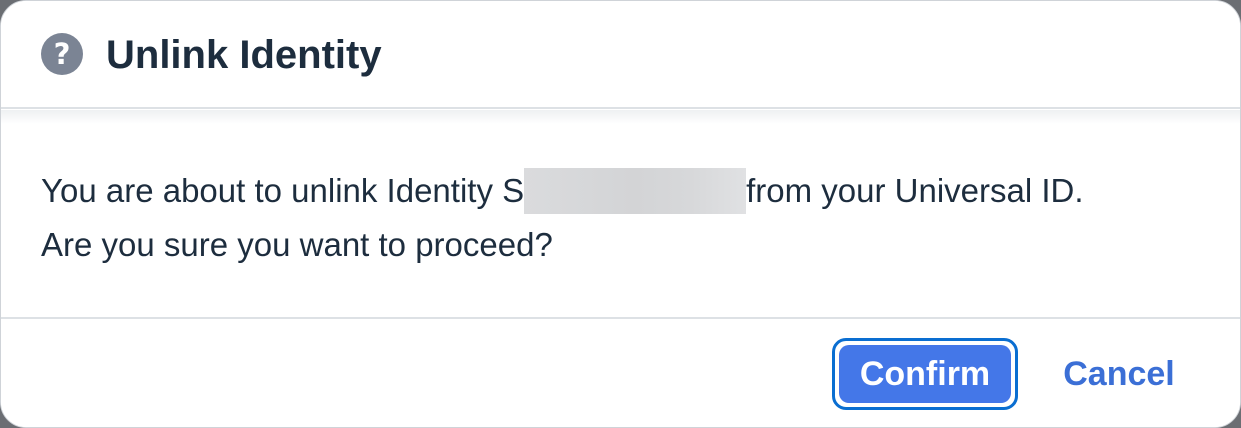  Describe the element at coordinates (635, 191) in the screenshot. I see `redacted-identity-id` at that location.